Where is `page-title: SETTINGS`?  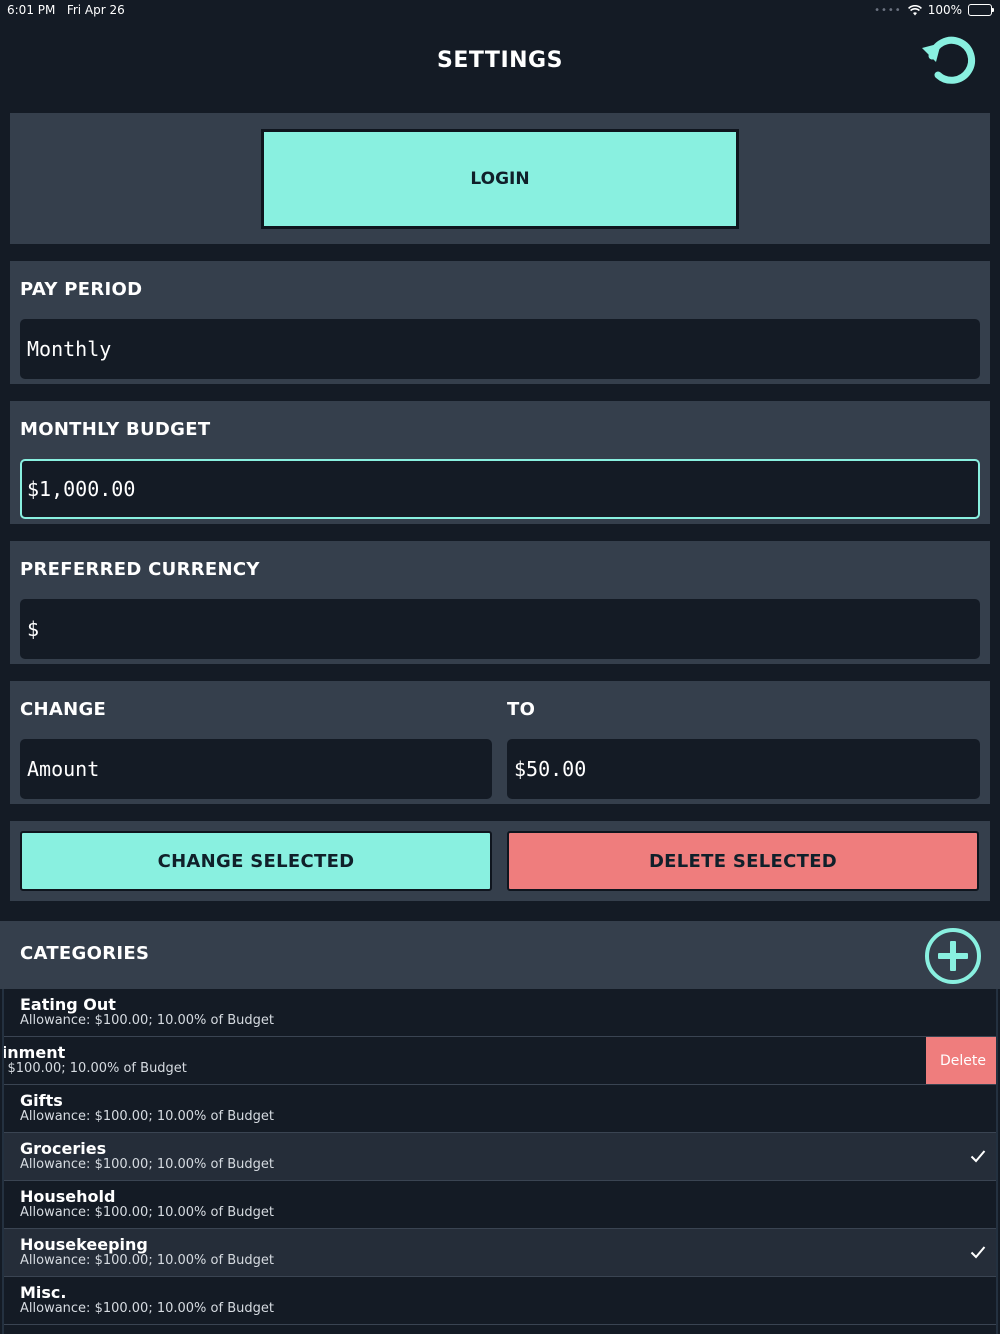
page-title: SETTINGS is located at coordinates (500, 60).